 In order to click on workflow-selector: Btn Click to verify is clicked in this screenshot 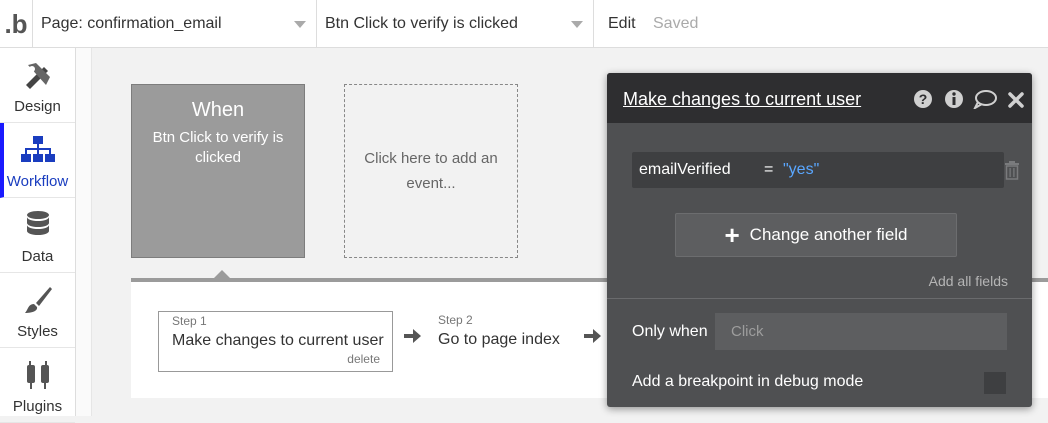, I will do `click(454, 24)`.